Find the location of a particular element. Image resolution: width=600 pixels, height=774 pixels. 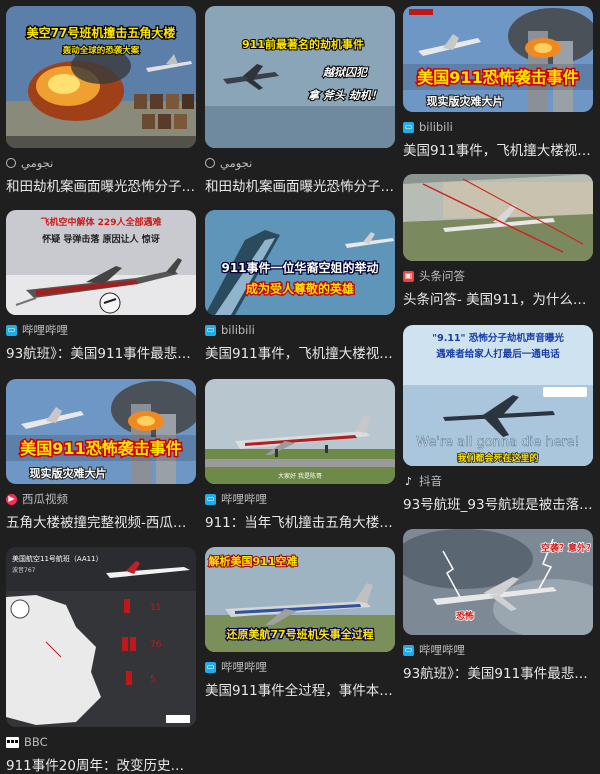

thumb-caption: 911前最著名的劫机事件 is located at coordinates (303, 44).